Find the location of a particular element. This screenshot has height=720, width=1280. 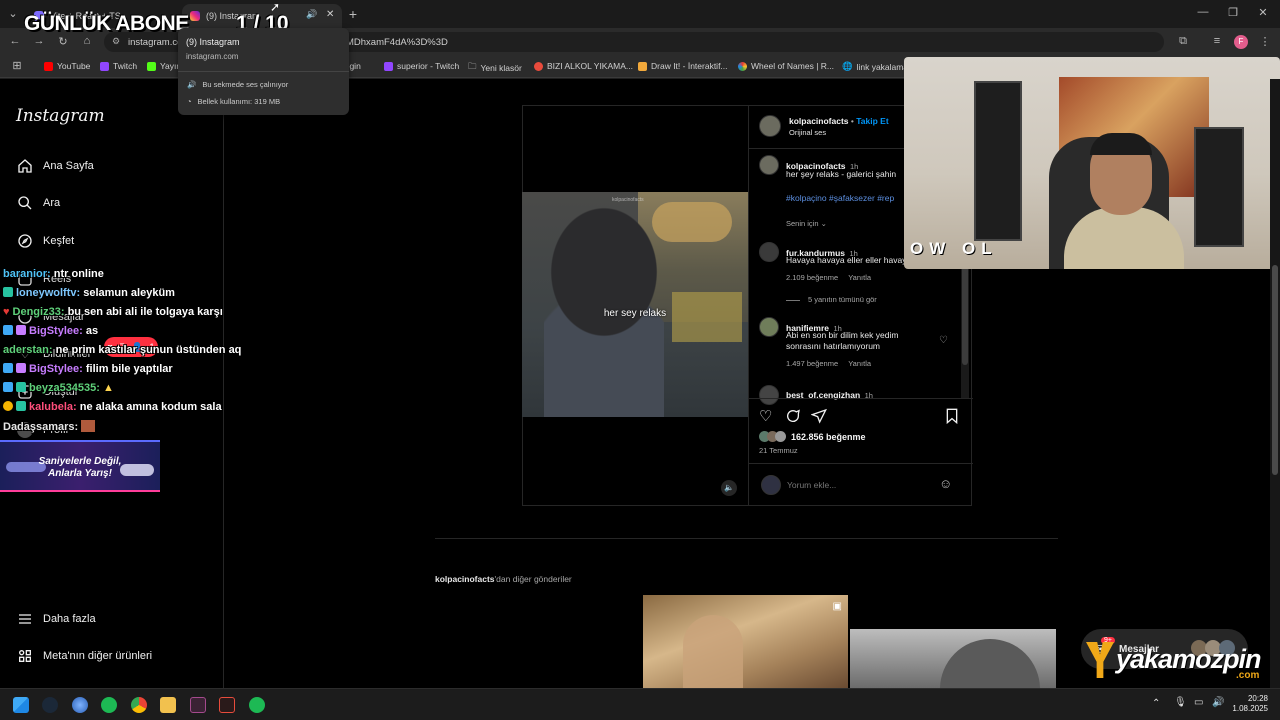

comment-like-heart-icon: ♡ is located at coordinates (943, 340).